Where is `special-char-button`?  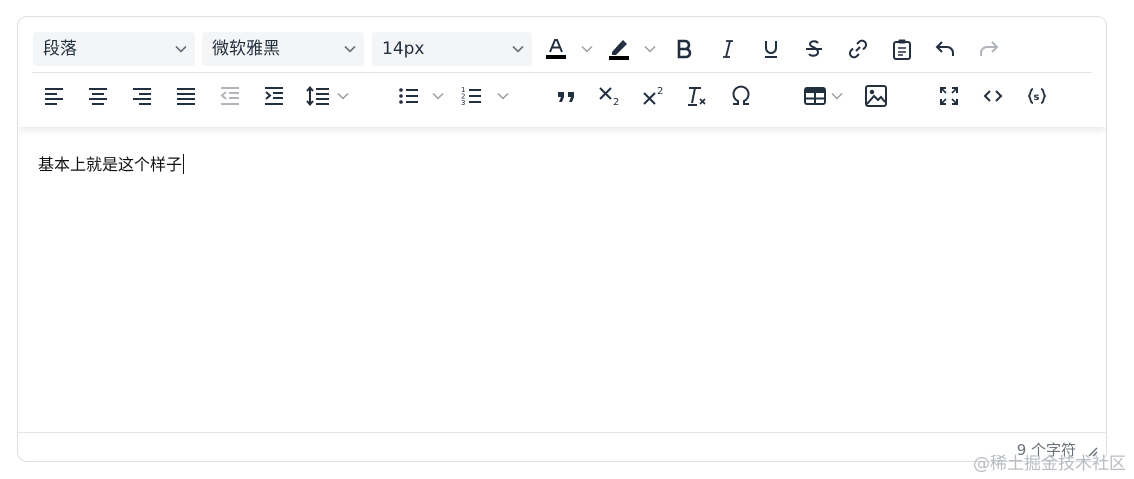 special-char-button is located at coordinates (741, 96).